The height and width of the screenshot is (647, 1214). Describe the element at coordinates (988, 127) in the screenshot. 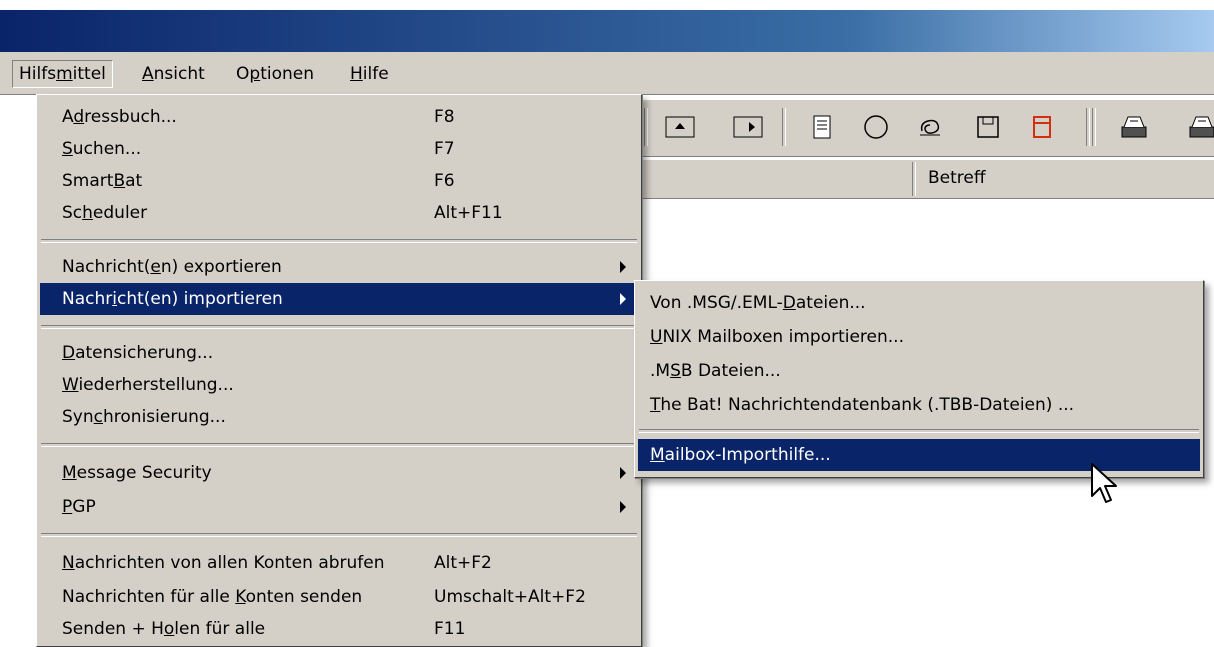

I see `floppy-icon` at that location.